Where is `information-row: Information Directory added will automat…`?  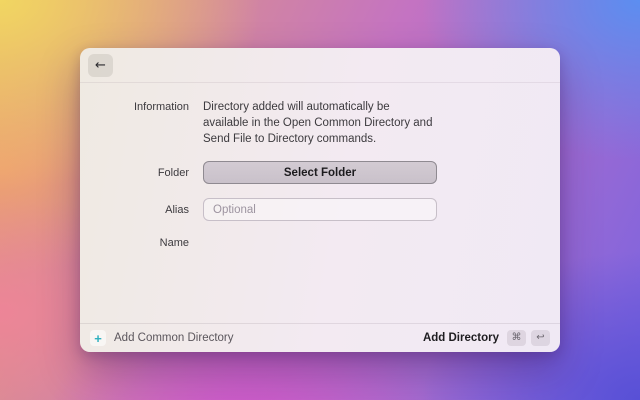 information-row: Information Directory added will automat… is located at coordinates (320, 123).